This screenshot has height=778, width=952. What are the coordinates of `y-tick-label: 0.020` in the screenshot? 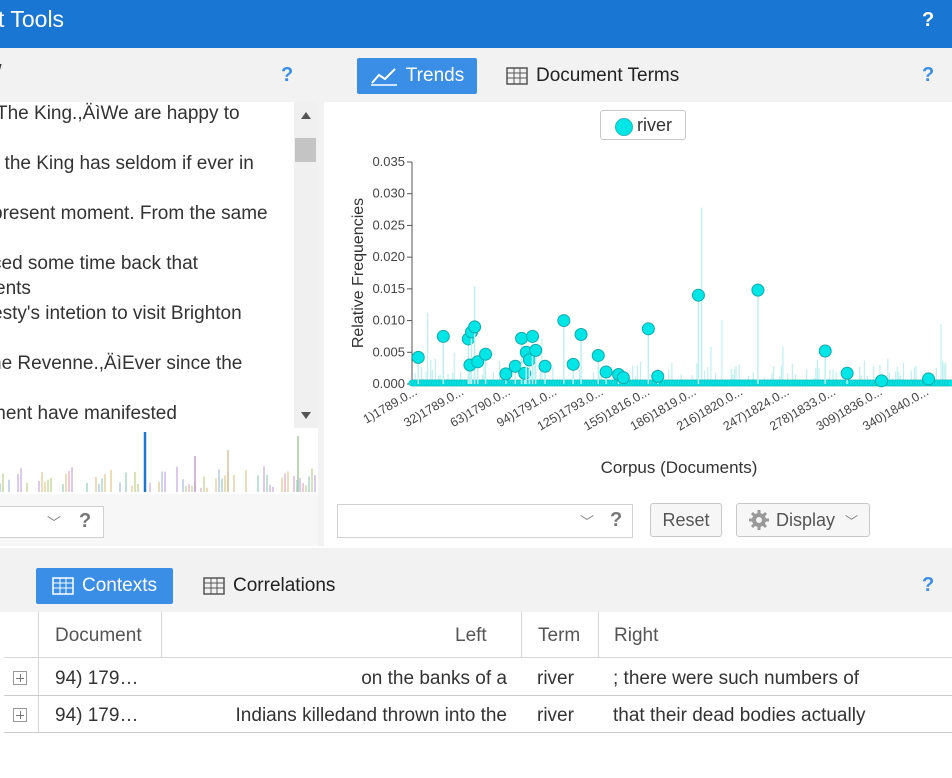 It's located at (388, 256).